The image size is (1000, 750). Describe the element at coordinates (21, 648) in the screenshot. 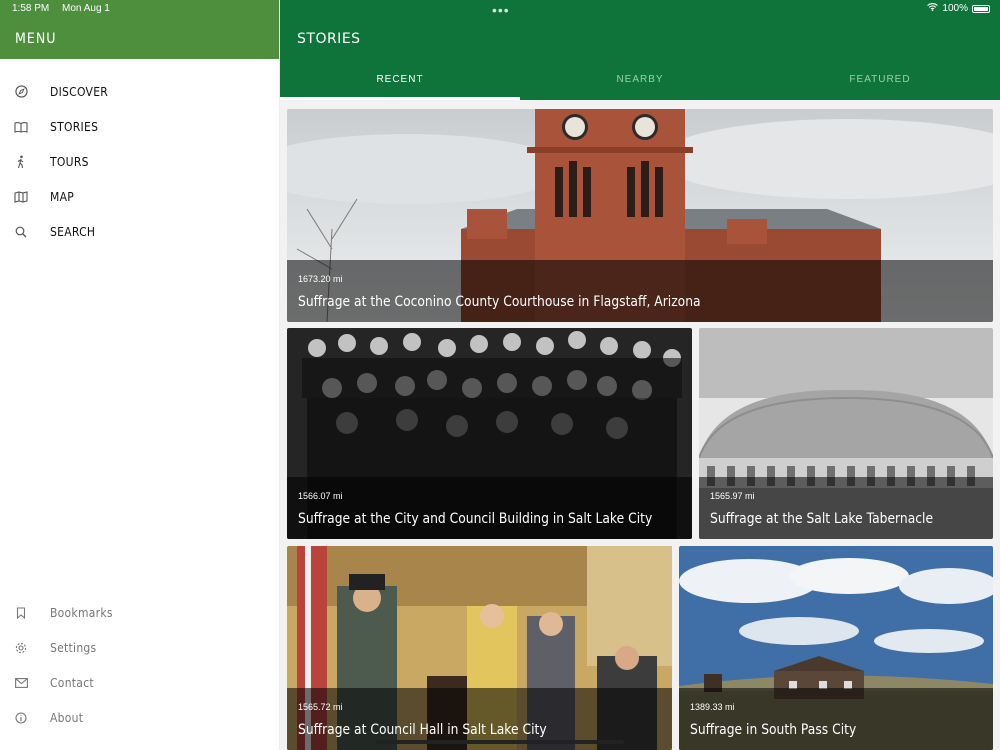

I see `gear-icon` at that location.